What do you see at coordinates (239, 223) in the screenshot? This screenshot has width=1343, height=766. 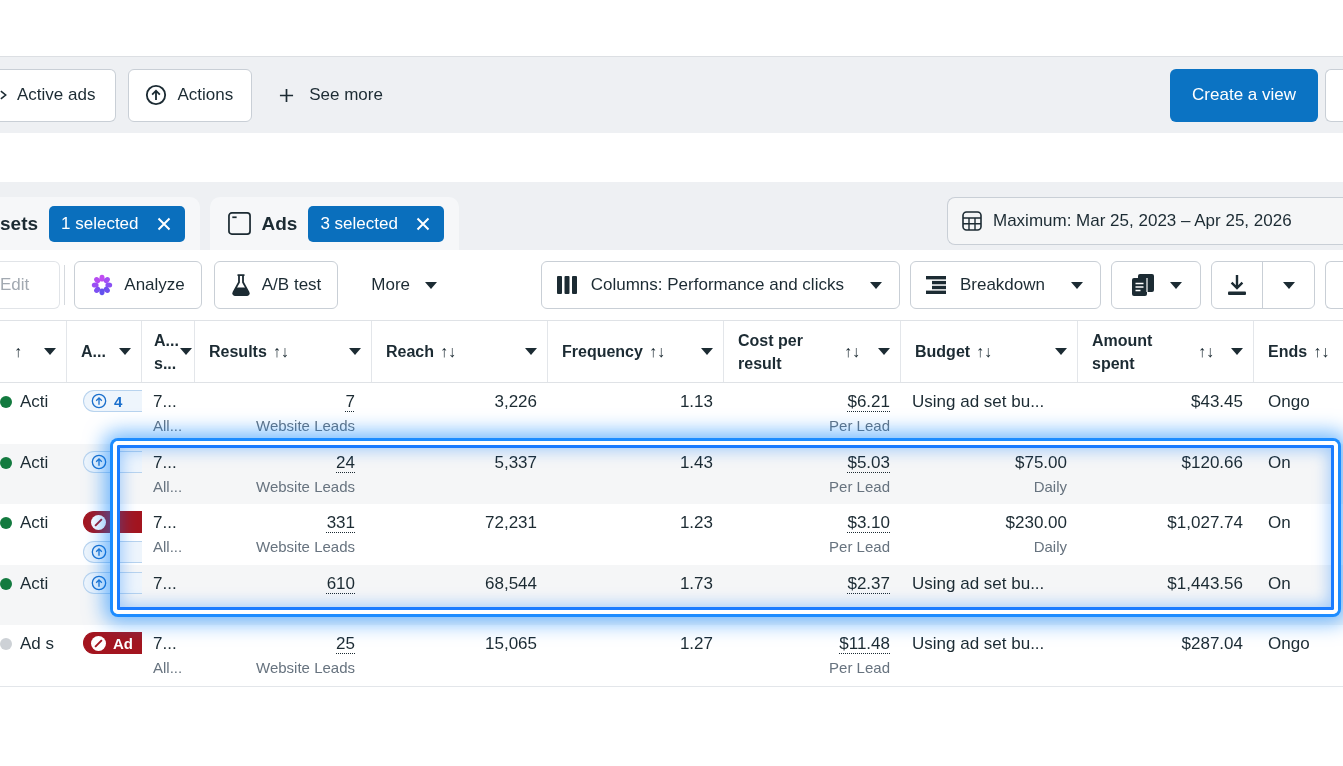 I see `window-icon` at bounding box center [239, 223].